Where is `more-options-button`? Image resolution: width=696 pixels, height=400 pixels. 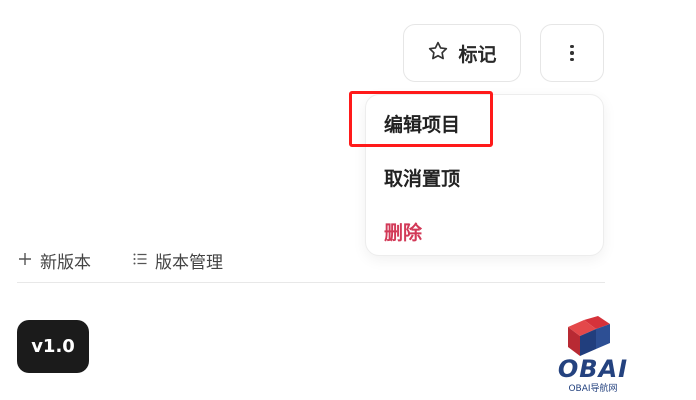 more-options-button is located at coordinates (572, 53).